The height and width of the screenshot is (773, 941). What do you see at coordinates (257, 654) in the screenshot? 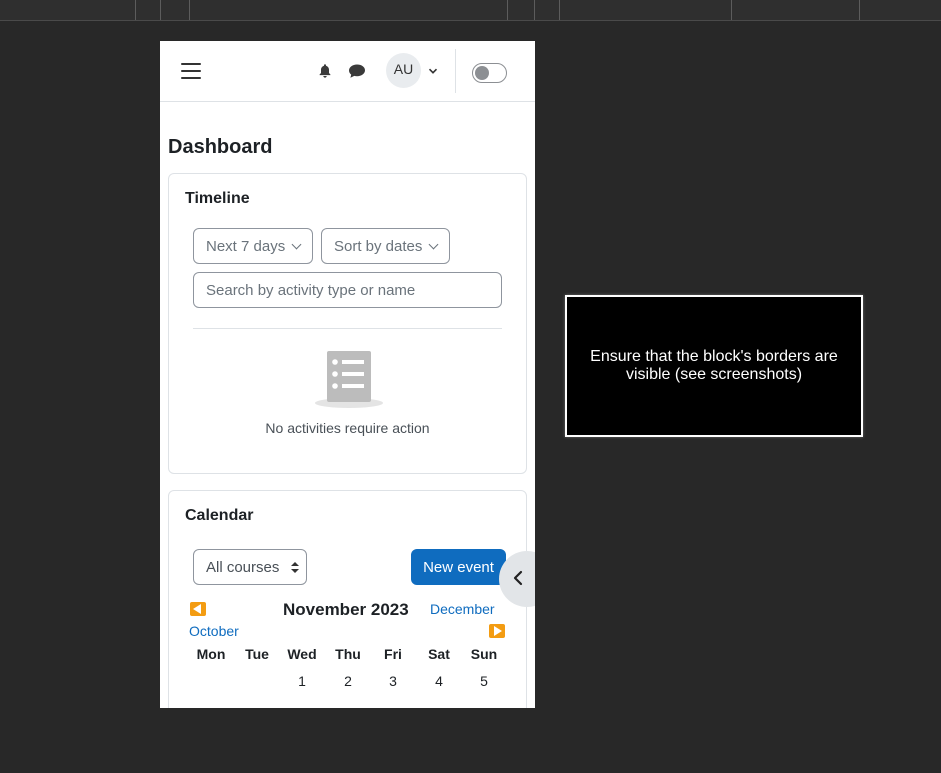
I see `weekday-header: Tue` at bounding box center [257, 654].